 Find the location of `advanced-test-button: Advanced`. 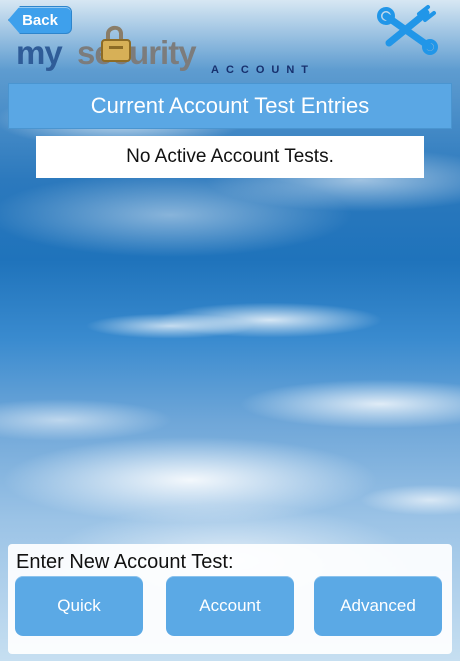

advanced-test-button: Advanced is located at coordinates (378, 606).